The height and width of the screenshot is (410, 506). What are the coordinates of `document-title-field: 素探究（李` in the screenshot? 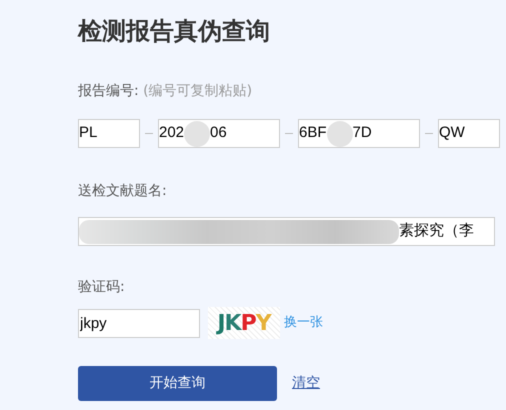 It's located at (286, 231).